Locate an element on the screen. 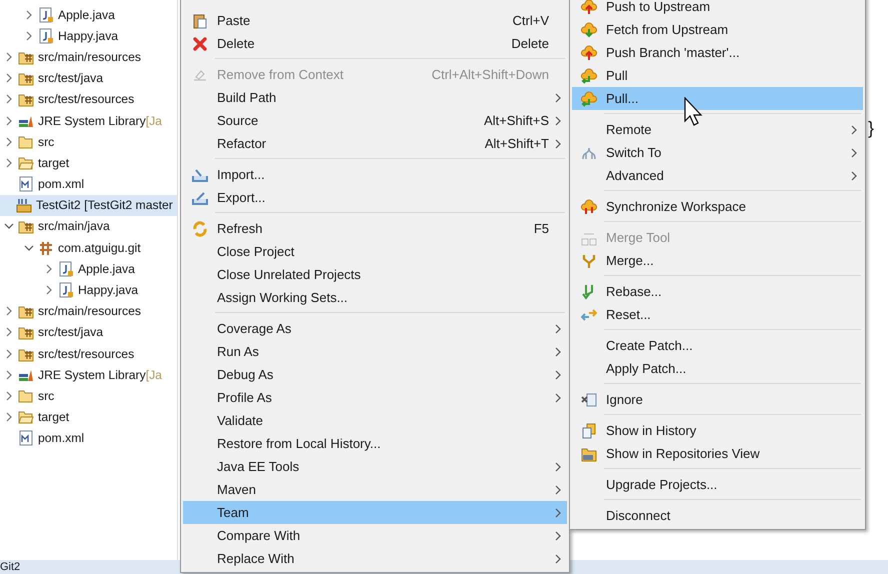  ignore-icon is located at coordinates (589, 400).